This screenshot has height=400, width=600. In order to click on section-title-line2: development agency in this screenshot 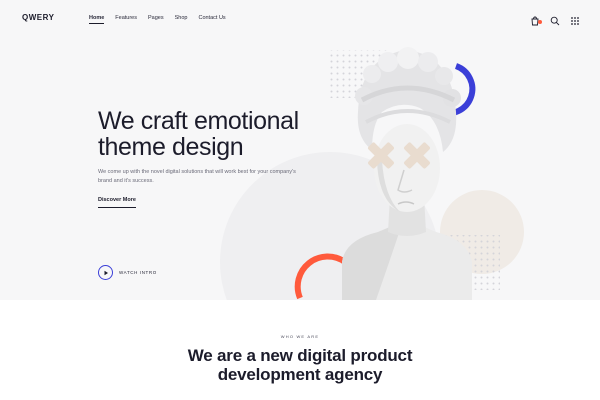, I will do `click(300, 374)`.